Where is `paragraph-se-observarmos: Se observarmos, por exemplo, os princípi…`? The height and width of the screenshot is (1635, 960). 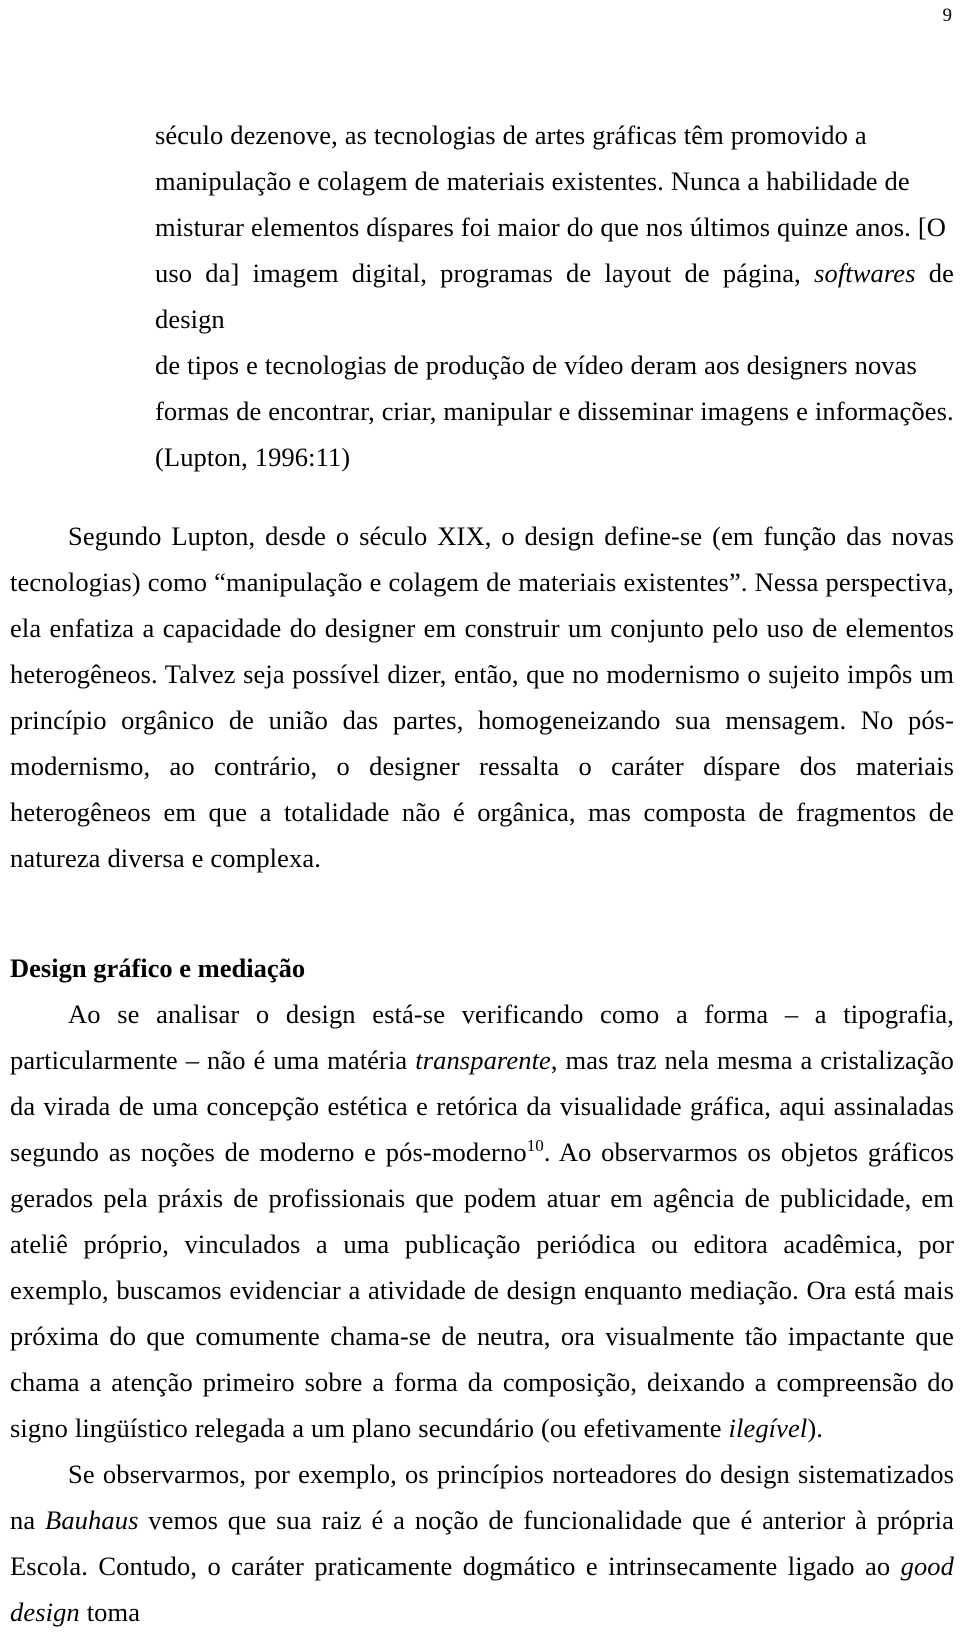
paragraph-se-observarmos: Se observarmos, por exemplo, os princípi… is located at coordinates (482, 1543).